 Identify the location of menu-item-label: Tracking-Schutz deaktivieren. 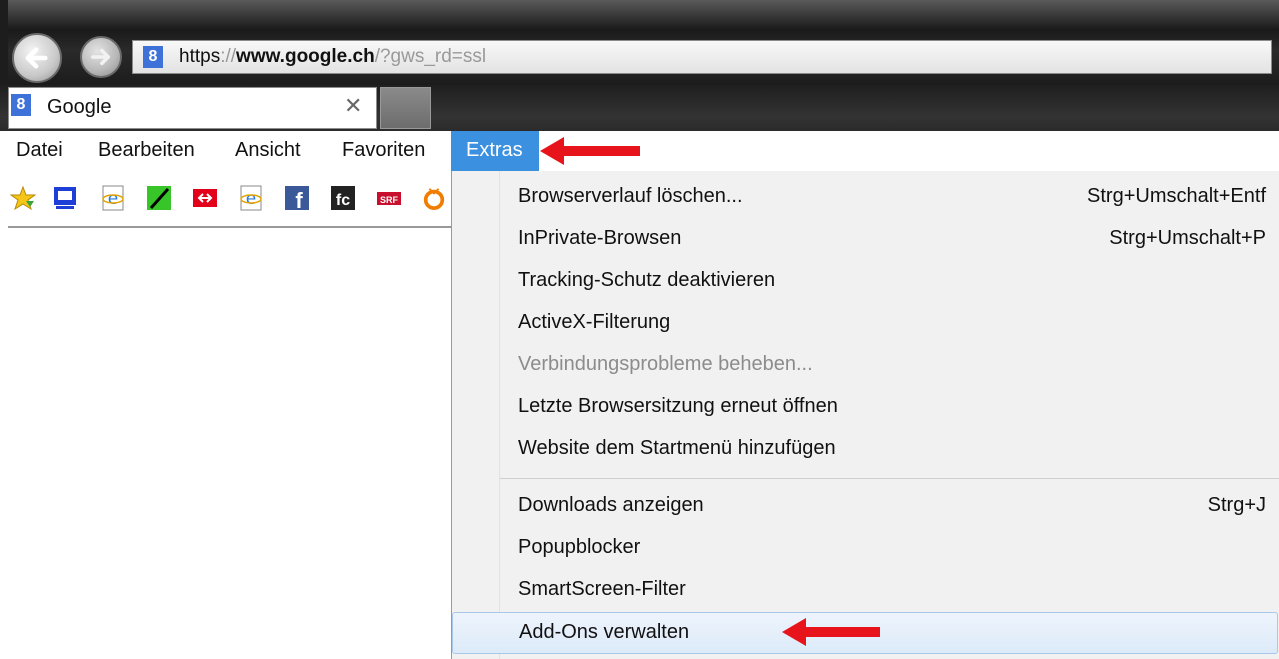
(647, 280).